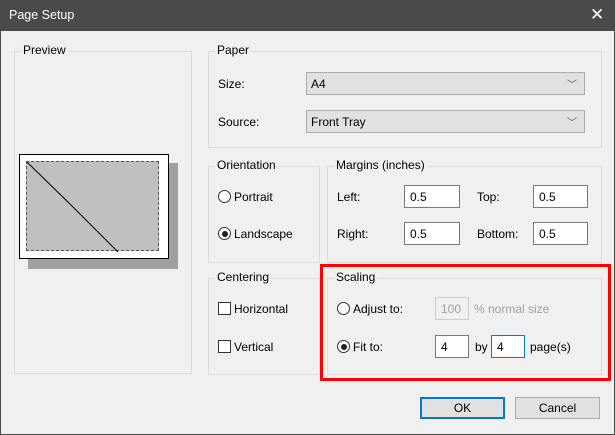  What do you see at coordinates (597, 15) in the screenshot?
I see `close-icon: ✕` at bounding box center [597, 15].